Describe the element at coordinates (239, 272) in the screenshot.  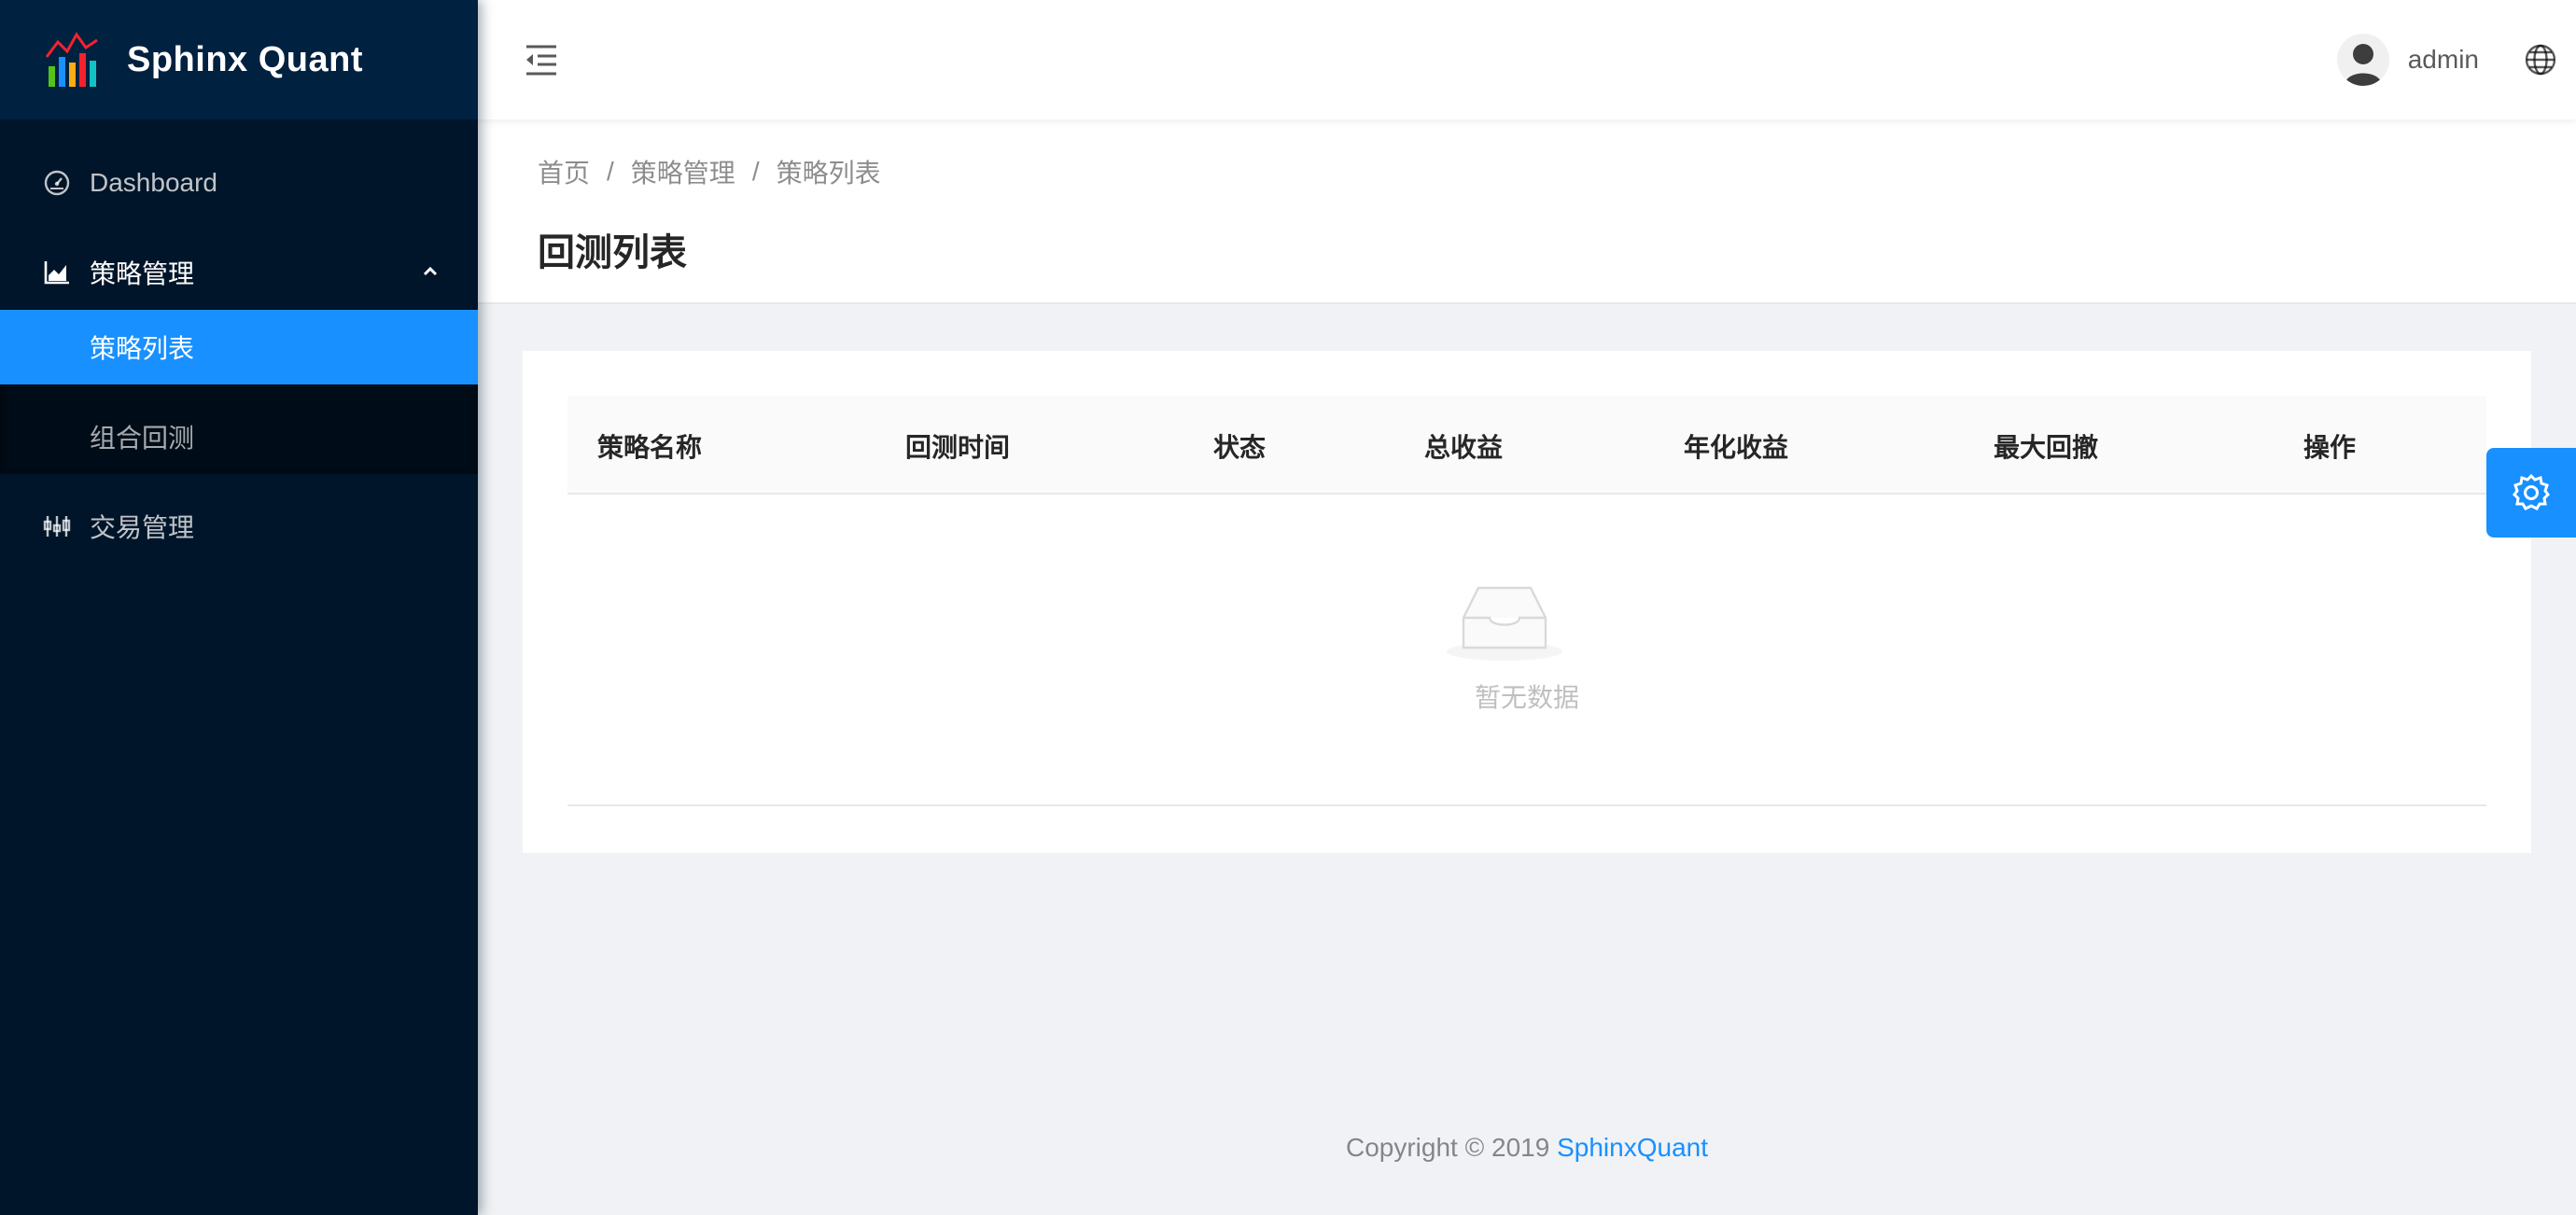
I see `sidebar-item-strategy: 策略管理` at that location.